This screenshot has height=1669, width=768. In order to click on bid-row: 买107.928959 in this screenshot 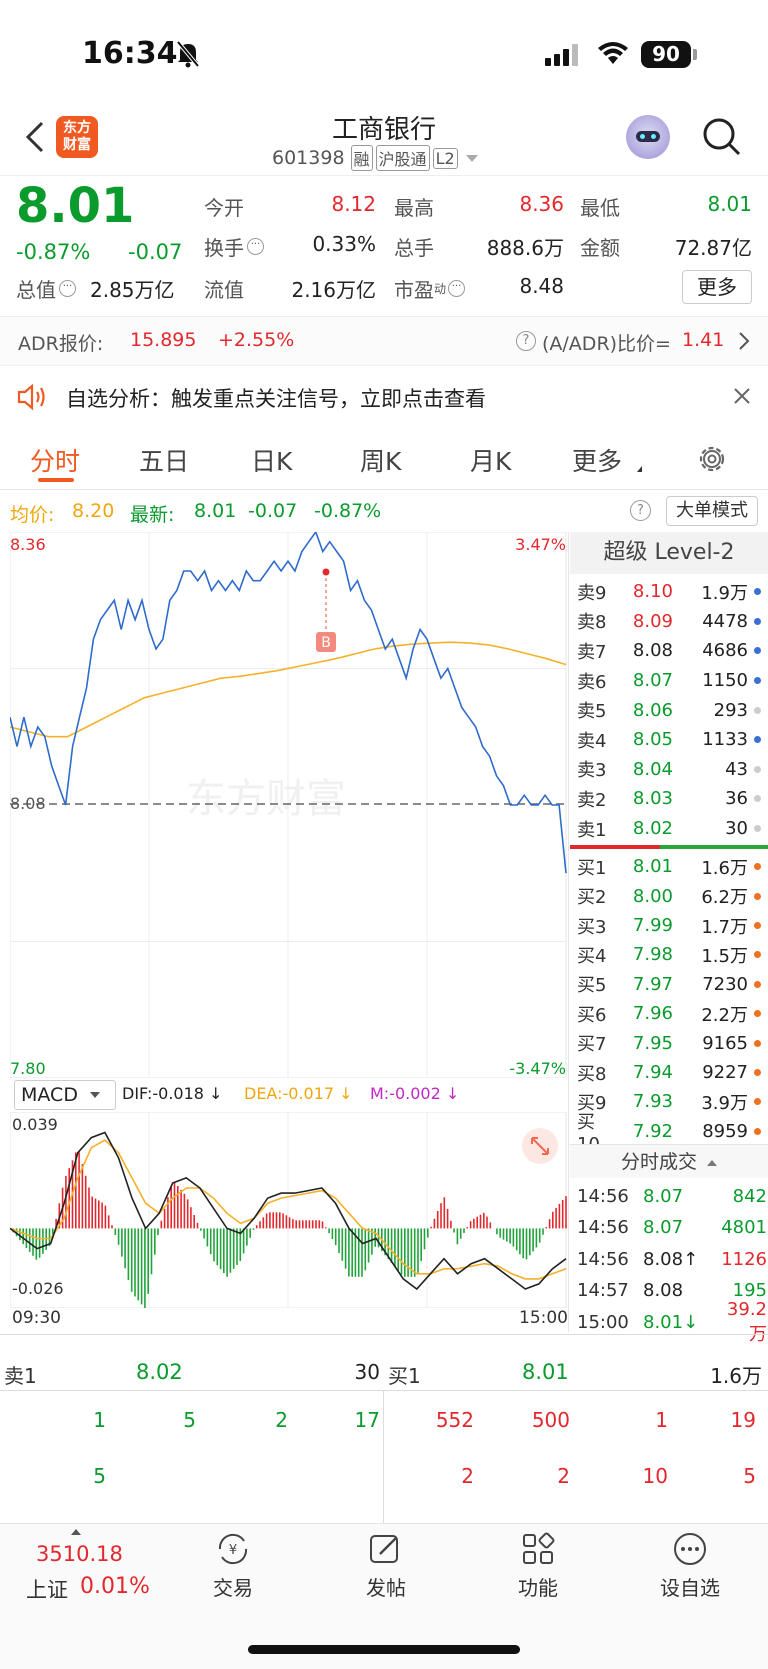, I will do `click(671, 1133)`.